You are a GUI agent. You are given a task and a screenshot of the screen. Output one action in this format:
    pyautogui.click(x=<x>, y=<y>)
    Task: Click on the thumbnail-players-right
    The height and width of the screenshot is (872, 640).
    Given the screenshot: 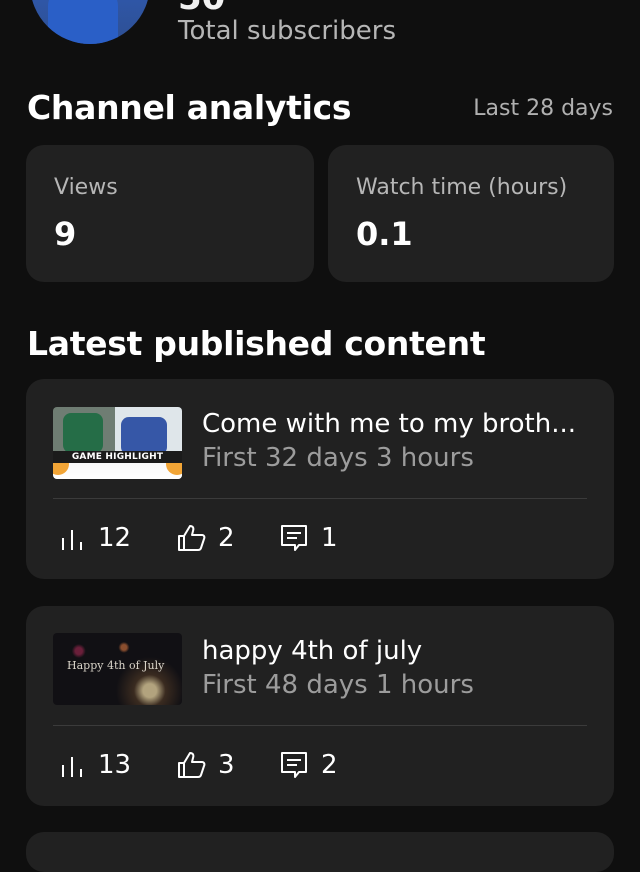 What is the action you would take?
    pyautogui.click(x=144, y=436)
    